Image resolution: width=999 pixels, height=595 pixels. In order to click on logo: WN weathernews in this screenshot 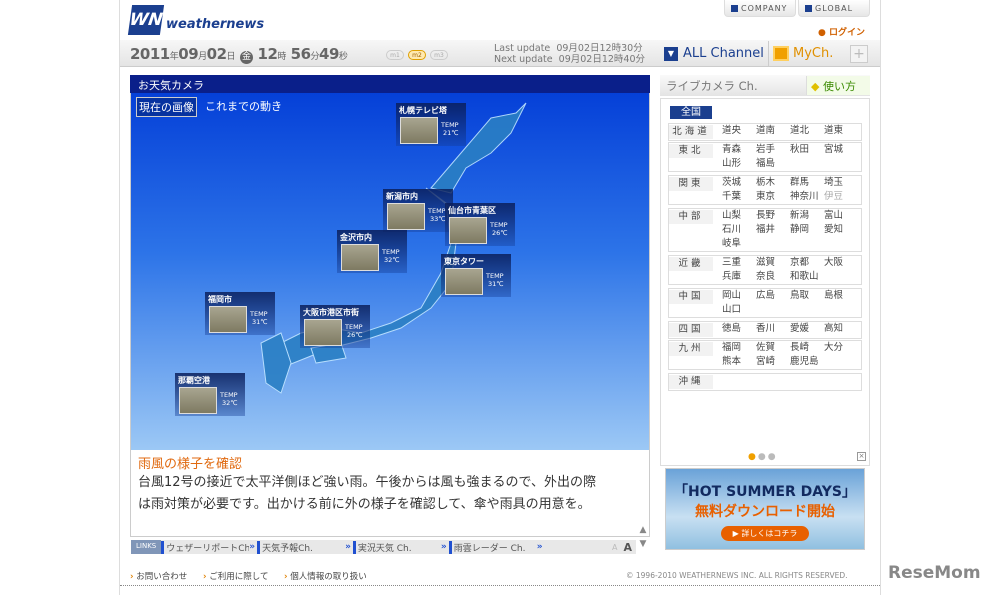, I will do `click(195, 20)`.